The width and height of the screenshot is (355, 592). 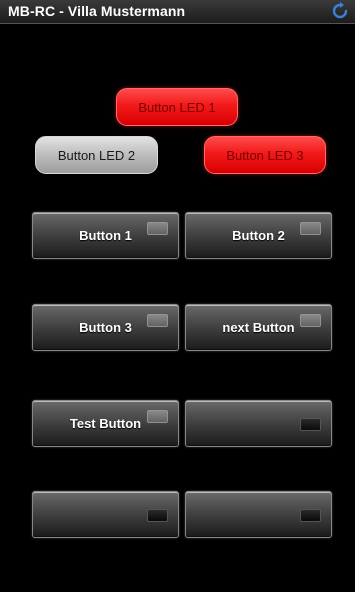 What do you see at coordinates (105, 327) in the screenshot?
I see `button-3: Button 3` at bounding box center [105, 327].